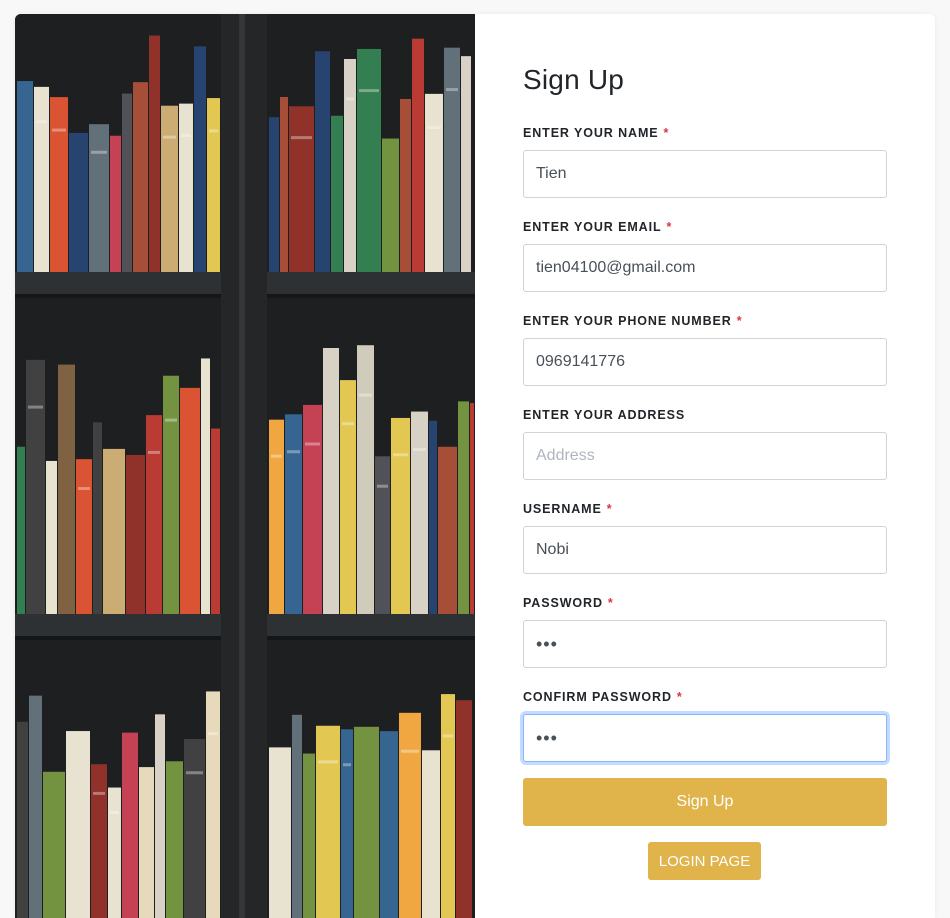  I want to click on password-label: PASSWORD *, so click(568, 603).